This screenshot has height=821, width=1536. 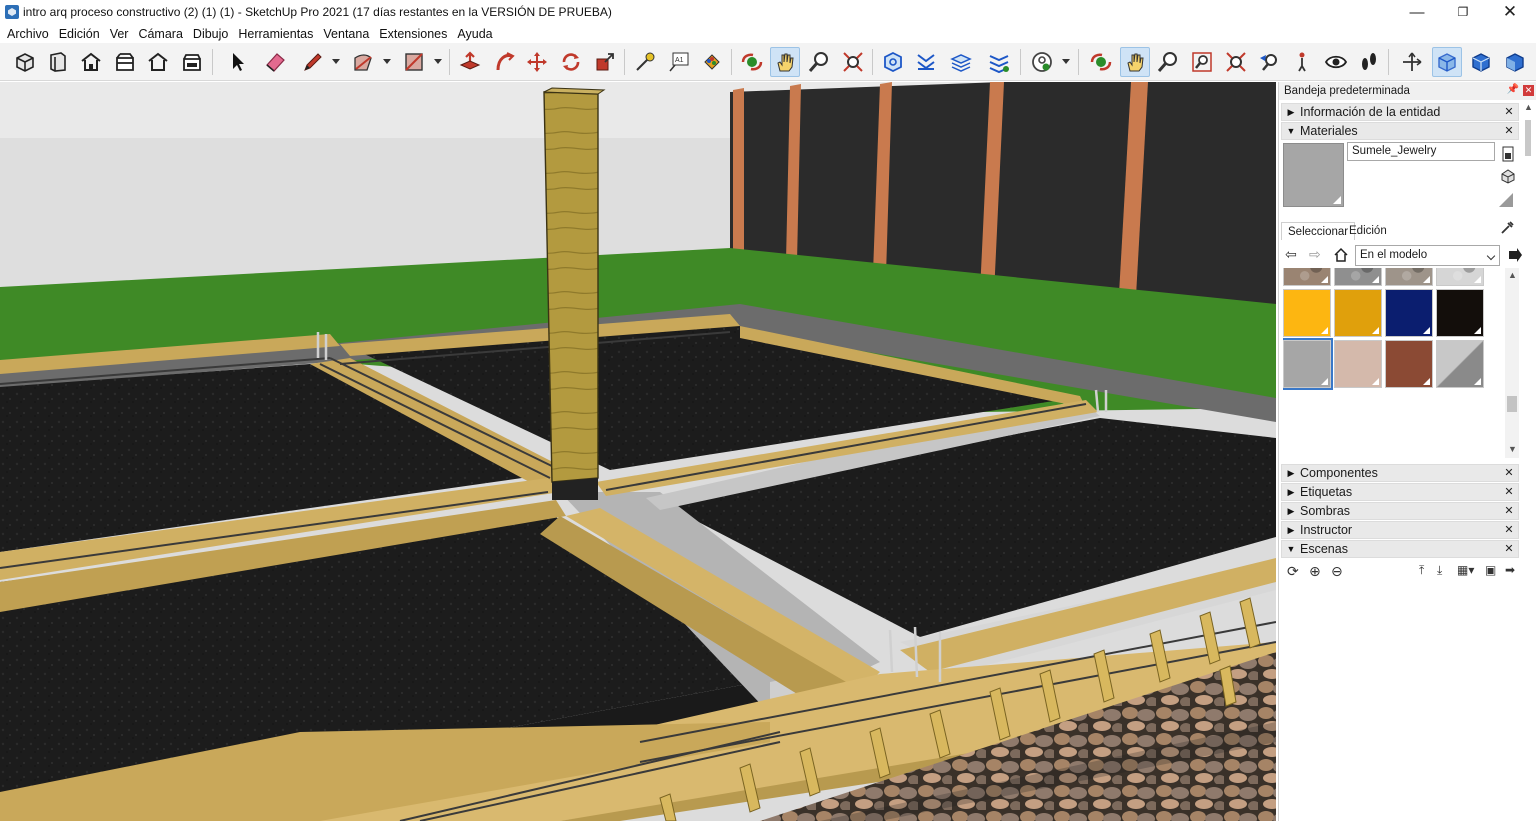 What do you see at coordinates (853, 62) in the screenshot?
I see `zoom-extents-icon` at bounding box center [853, 62].